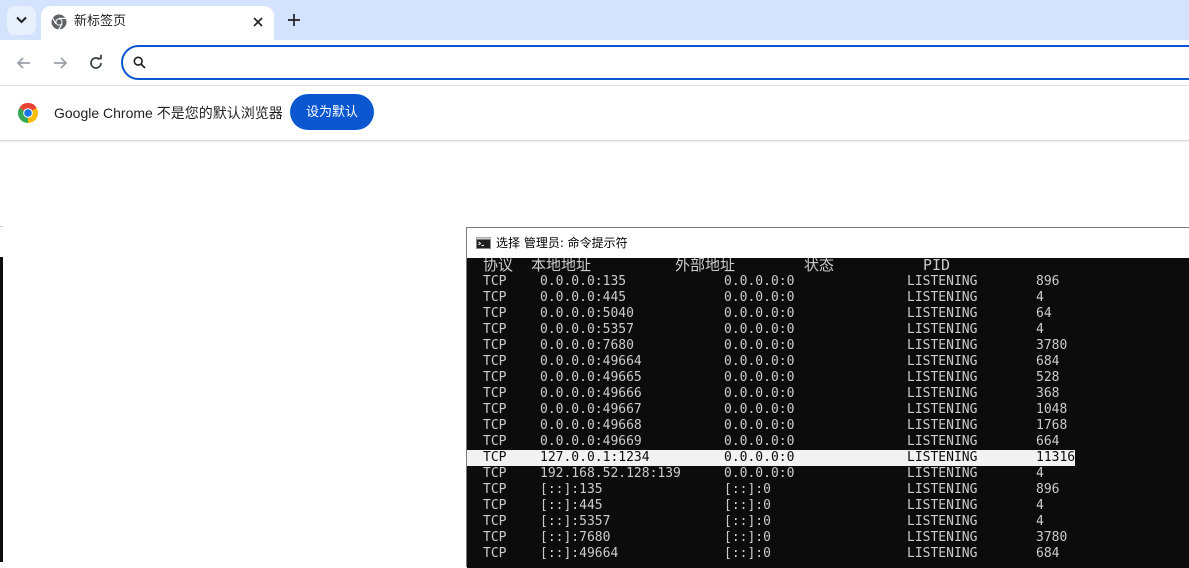 Image resolution: width=1189 pixels, height=568 pixels. I want to click on chevron-down-icon, so click(21, 20).